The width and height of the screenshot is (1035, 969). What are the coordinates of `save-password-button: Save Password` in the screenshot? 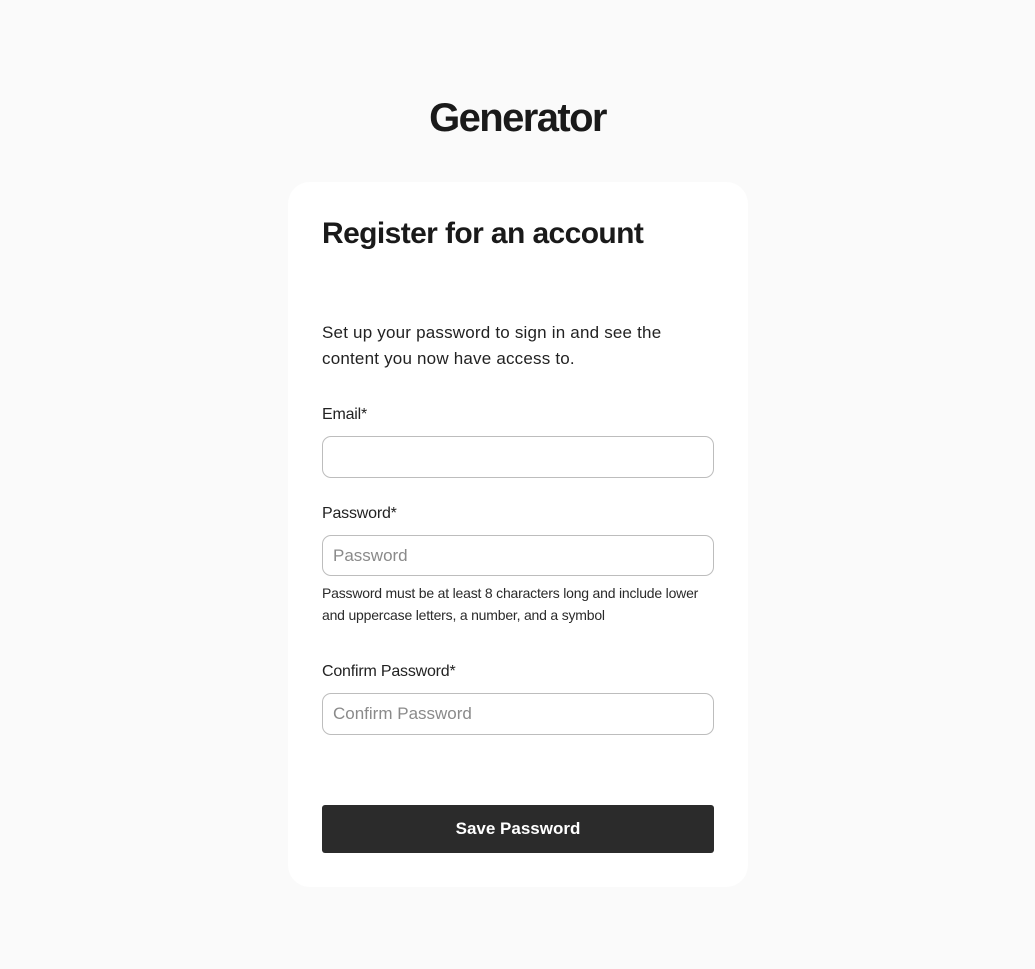 It's located at (518, 829).